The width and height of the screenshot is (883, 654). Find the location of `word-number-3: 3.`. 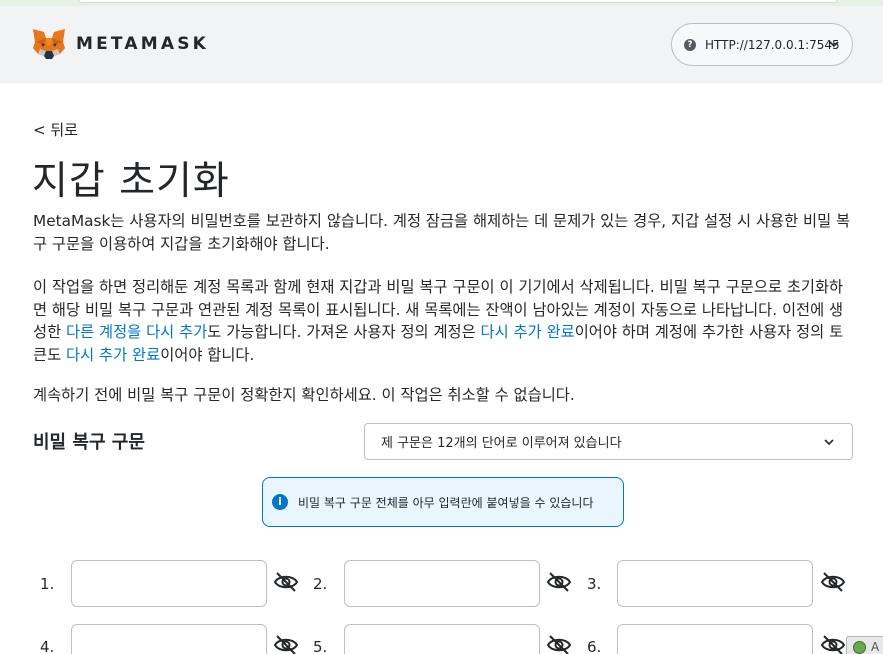

word-number-3: 3. is located at coordinates (594, 584).